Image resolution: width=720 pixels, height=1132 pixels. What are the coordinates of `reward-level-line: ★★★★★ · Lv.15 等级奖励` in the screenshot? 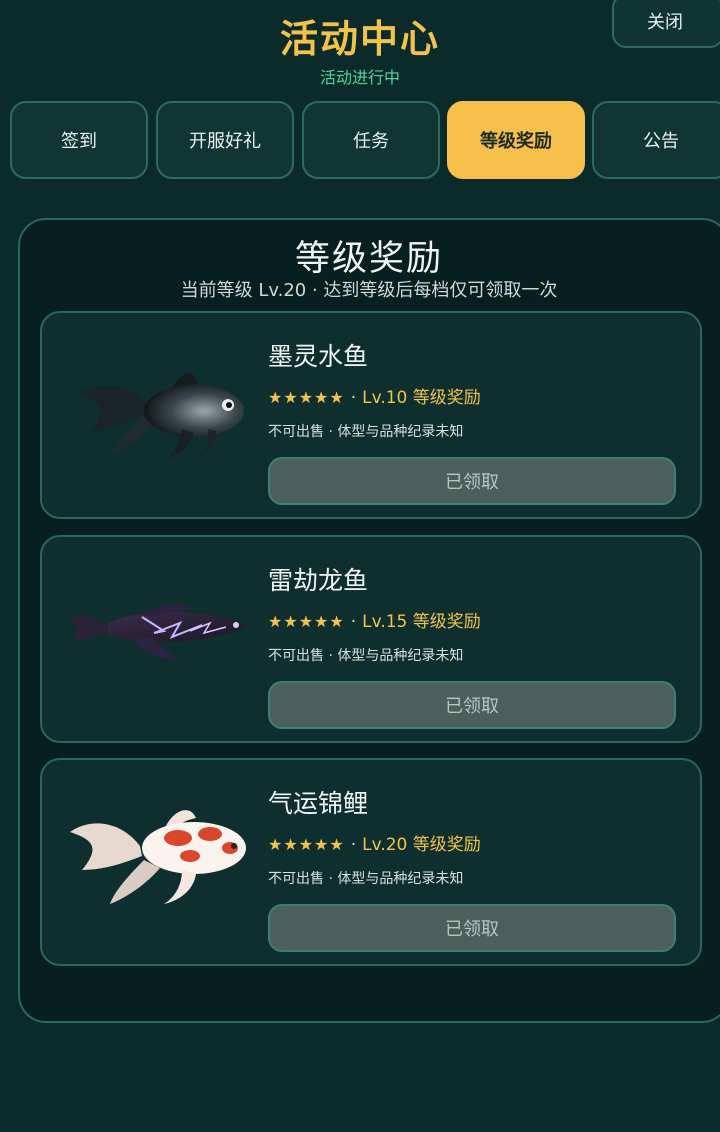 It's located at (374, 619).